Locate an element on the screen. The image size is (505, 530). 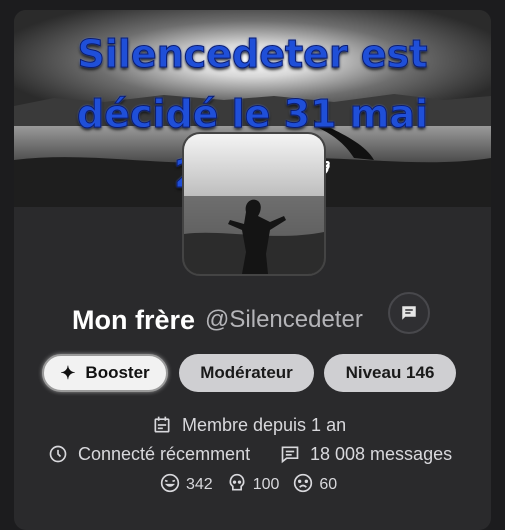
last-seen-row: Connecté récemment is located at coordinates (149, 454).